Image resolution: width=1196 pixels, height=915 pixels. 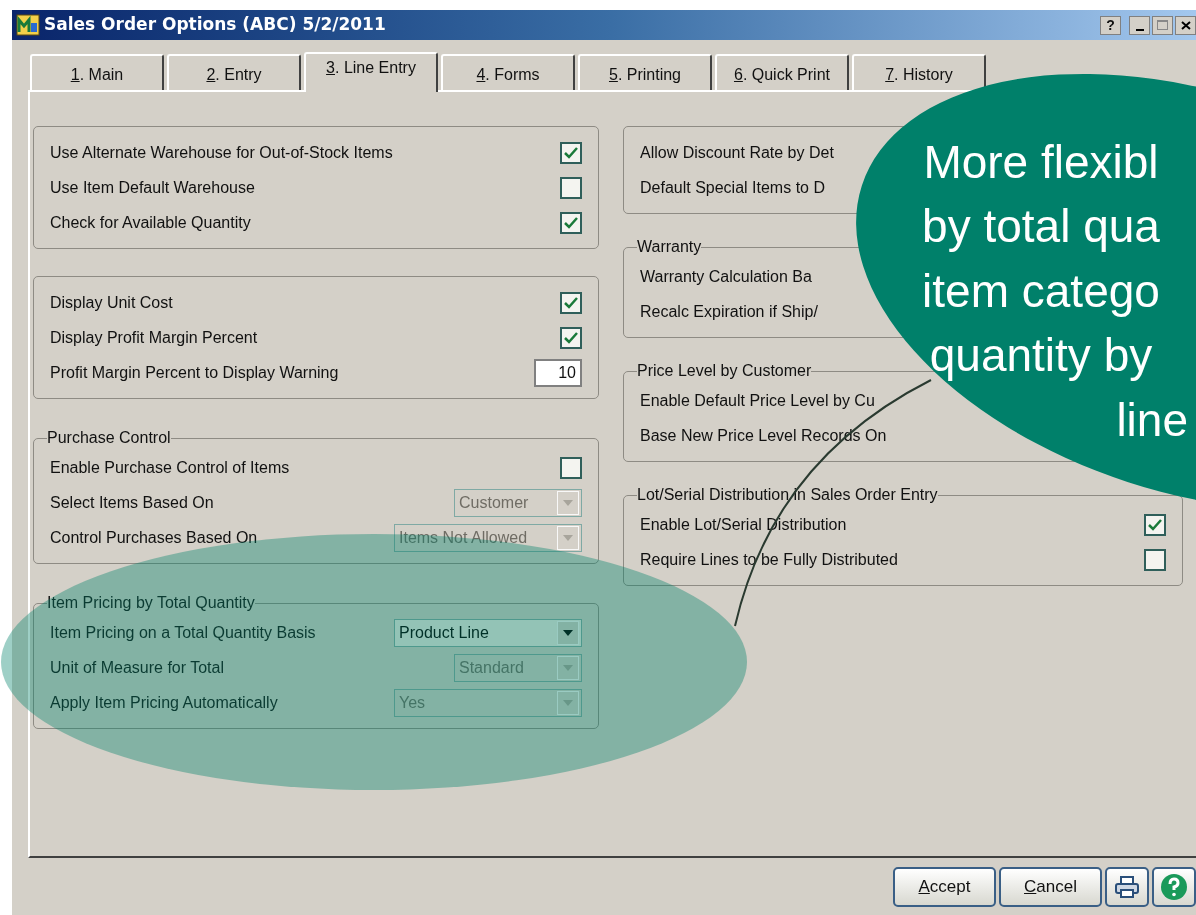 I want to click on print-button, so click(x=1127, y=887).